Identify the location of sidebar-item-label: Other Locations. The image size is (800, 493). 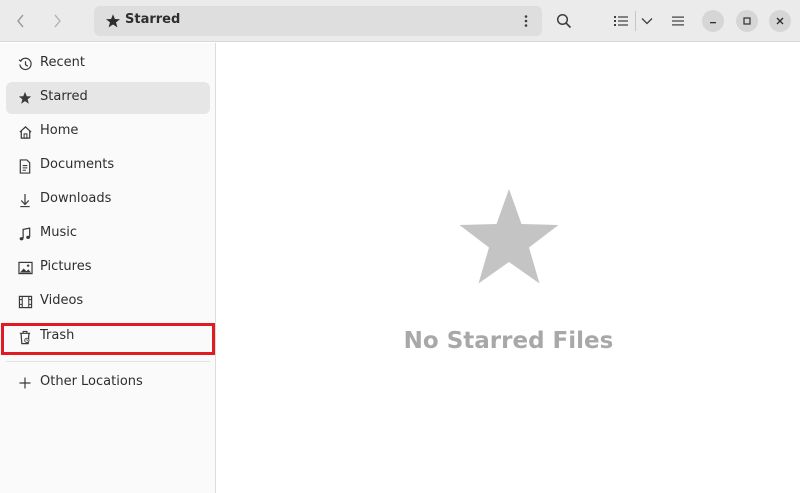
(91, 381).